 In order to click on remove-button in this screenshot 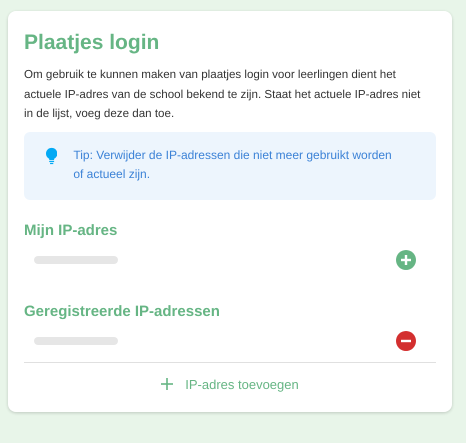, I will do `click(406, 340)`.